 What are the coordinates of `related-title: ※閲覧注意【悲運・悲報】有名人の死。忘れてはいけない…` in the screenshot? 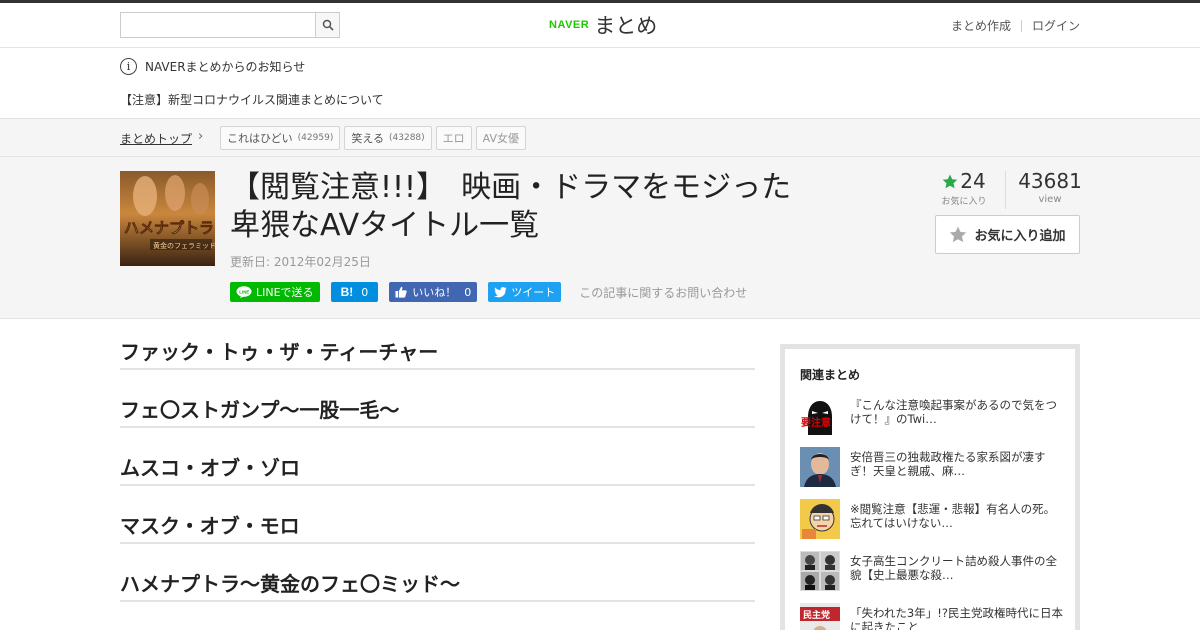 It's located at (953, 516).